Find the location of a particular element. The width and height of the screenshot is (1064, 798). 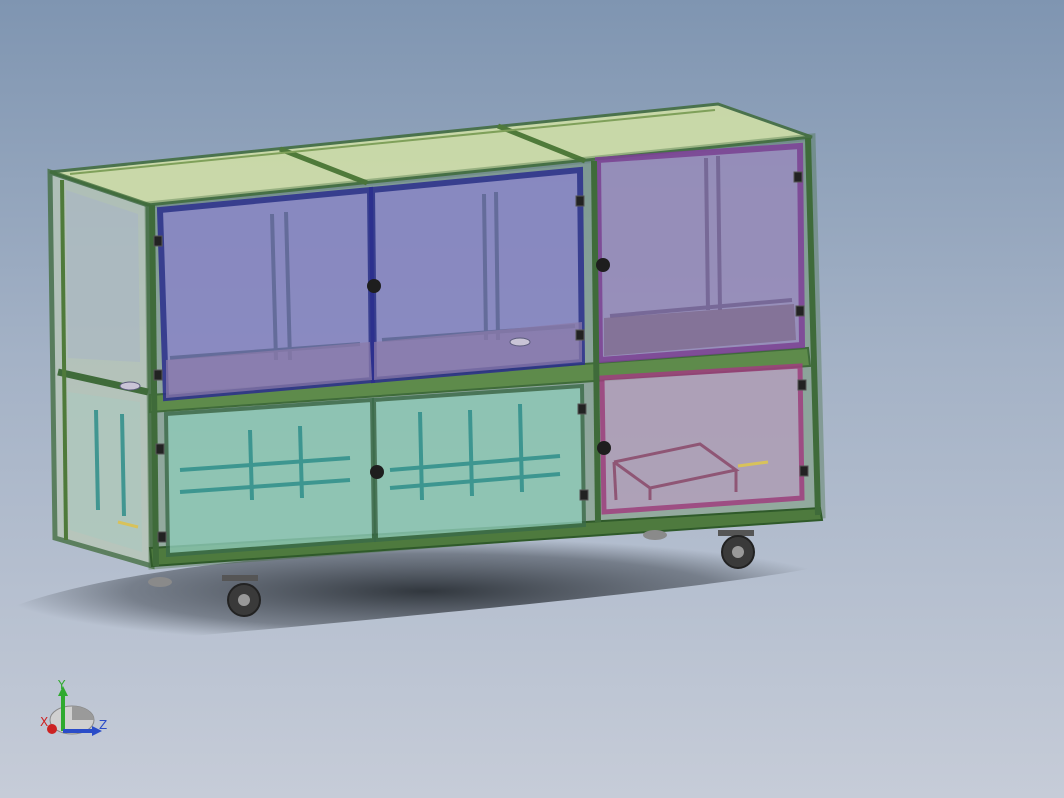

door-lower-left-a is located at coordinates (270, 477).